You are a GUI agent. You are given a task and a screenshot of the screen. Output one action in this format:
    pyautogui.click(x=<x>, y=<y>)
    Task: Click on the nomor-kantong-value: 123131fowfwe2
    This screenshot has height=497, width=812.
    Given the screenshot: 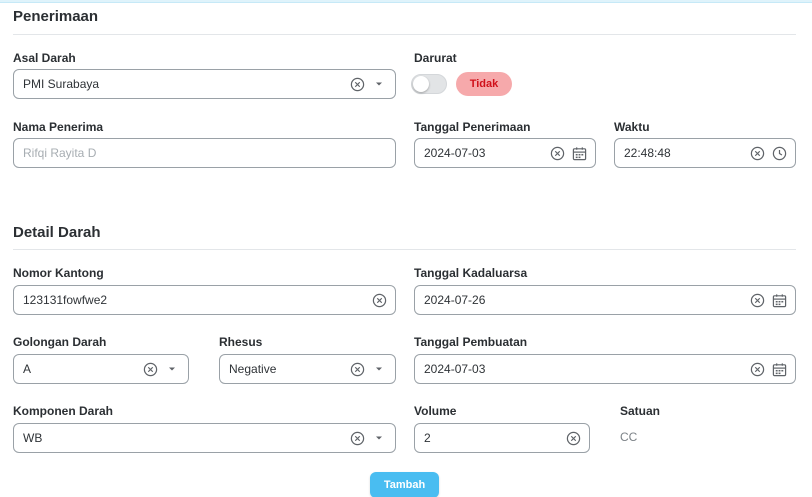 What is the action you would take?
    pyautogui.click(x=65, y=300)
    